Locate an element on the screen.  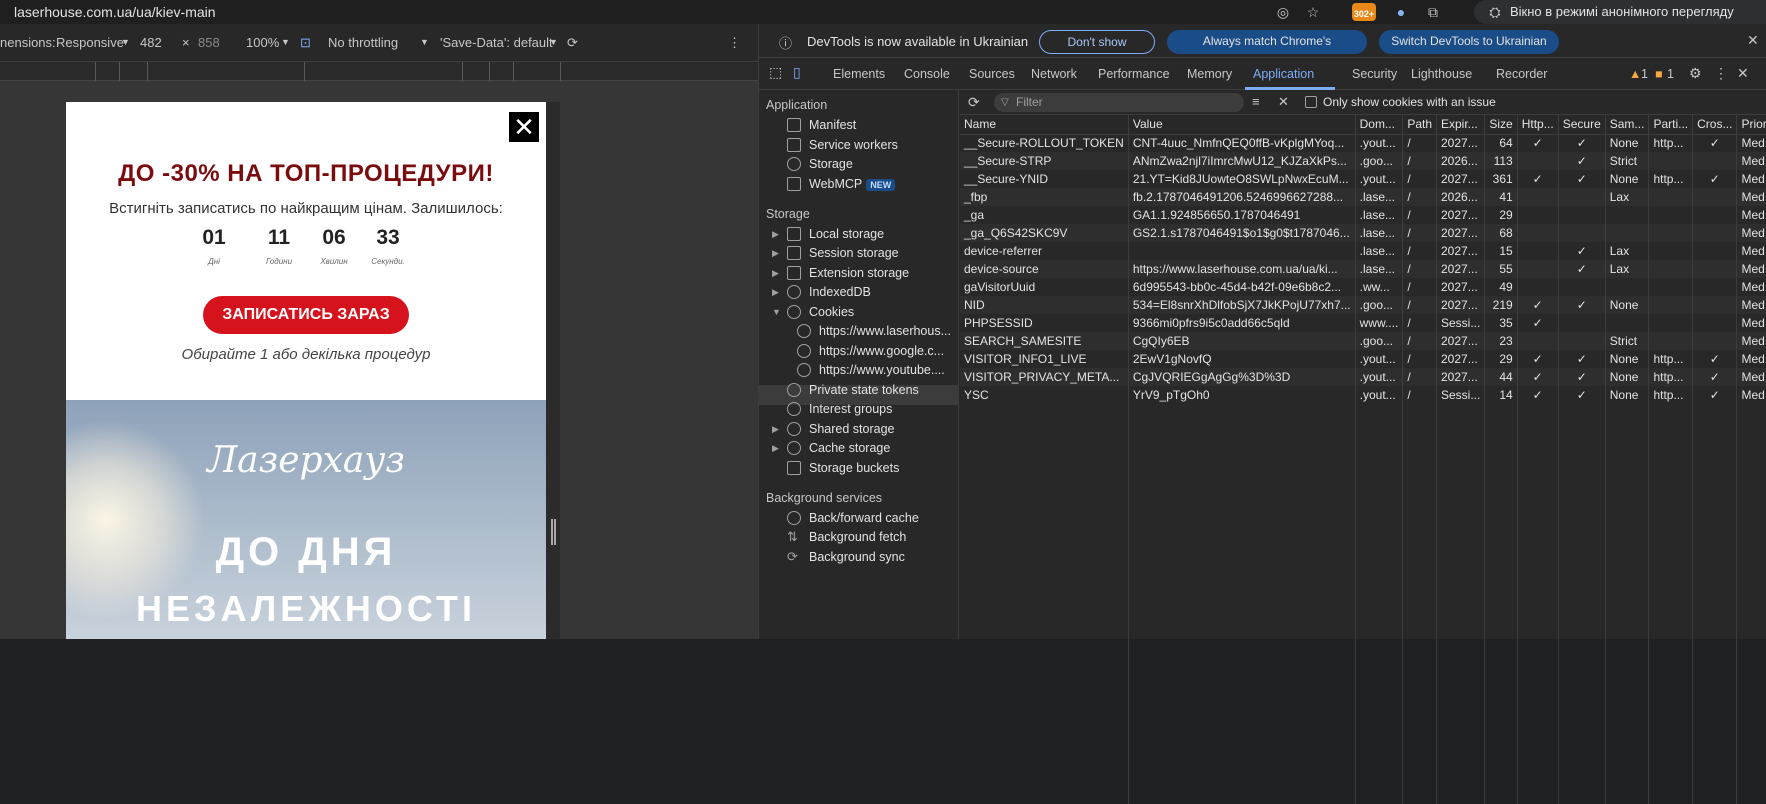
zoom-select: 100% is located at coordinates (262, 42).